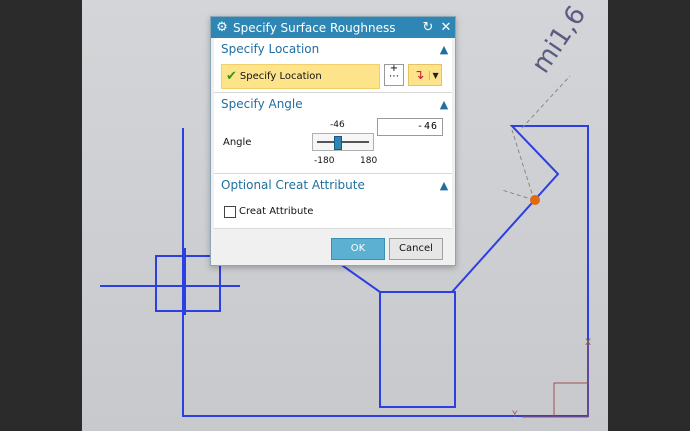 Image resolution: width=690 pixels, height=431 pixels. I want to click on leader-type-dropdown: ↴ ▼, so click(425, 75).